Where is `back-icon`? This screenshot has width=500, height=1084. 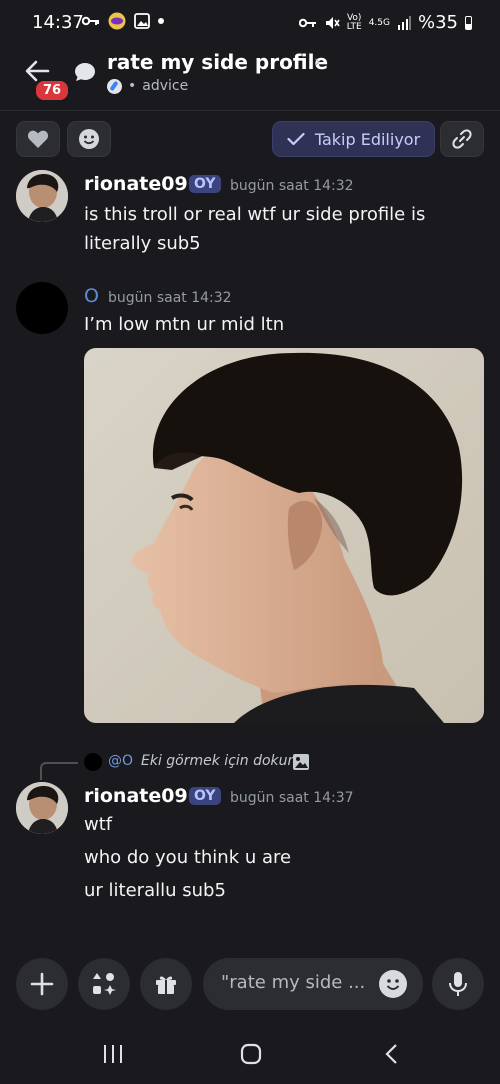
back-icon is located at coordinates (391, 1054).